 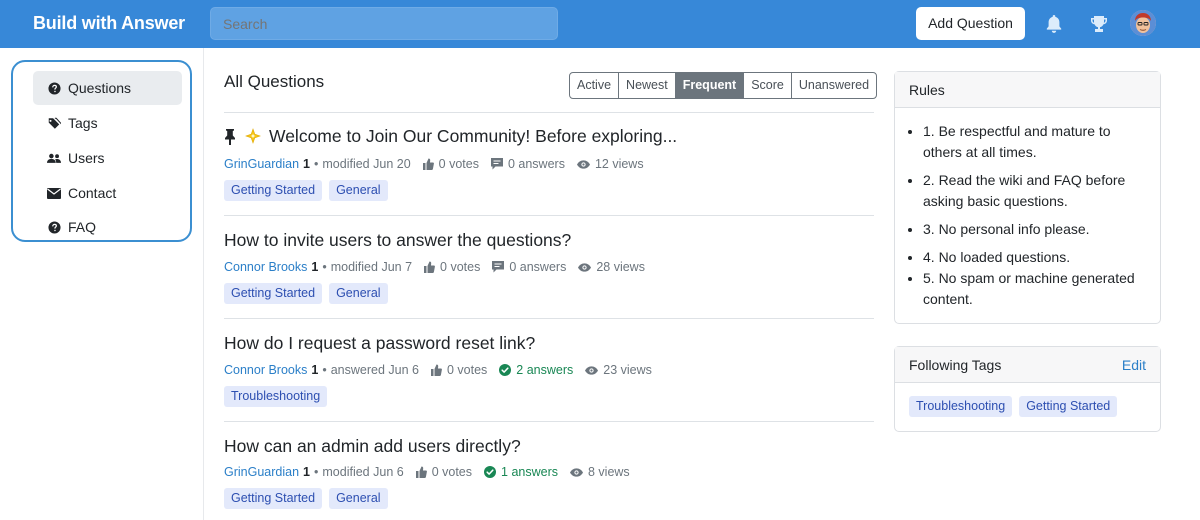 What do you see at coordinates (927, 89) in the screenshot?
I see `card-title: Rules` at bounding box center [927, 89].